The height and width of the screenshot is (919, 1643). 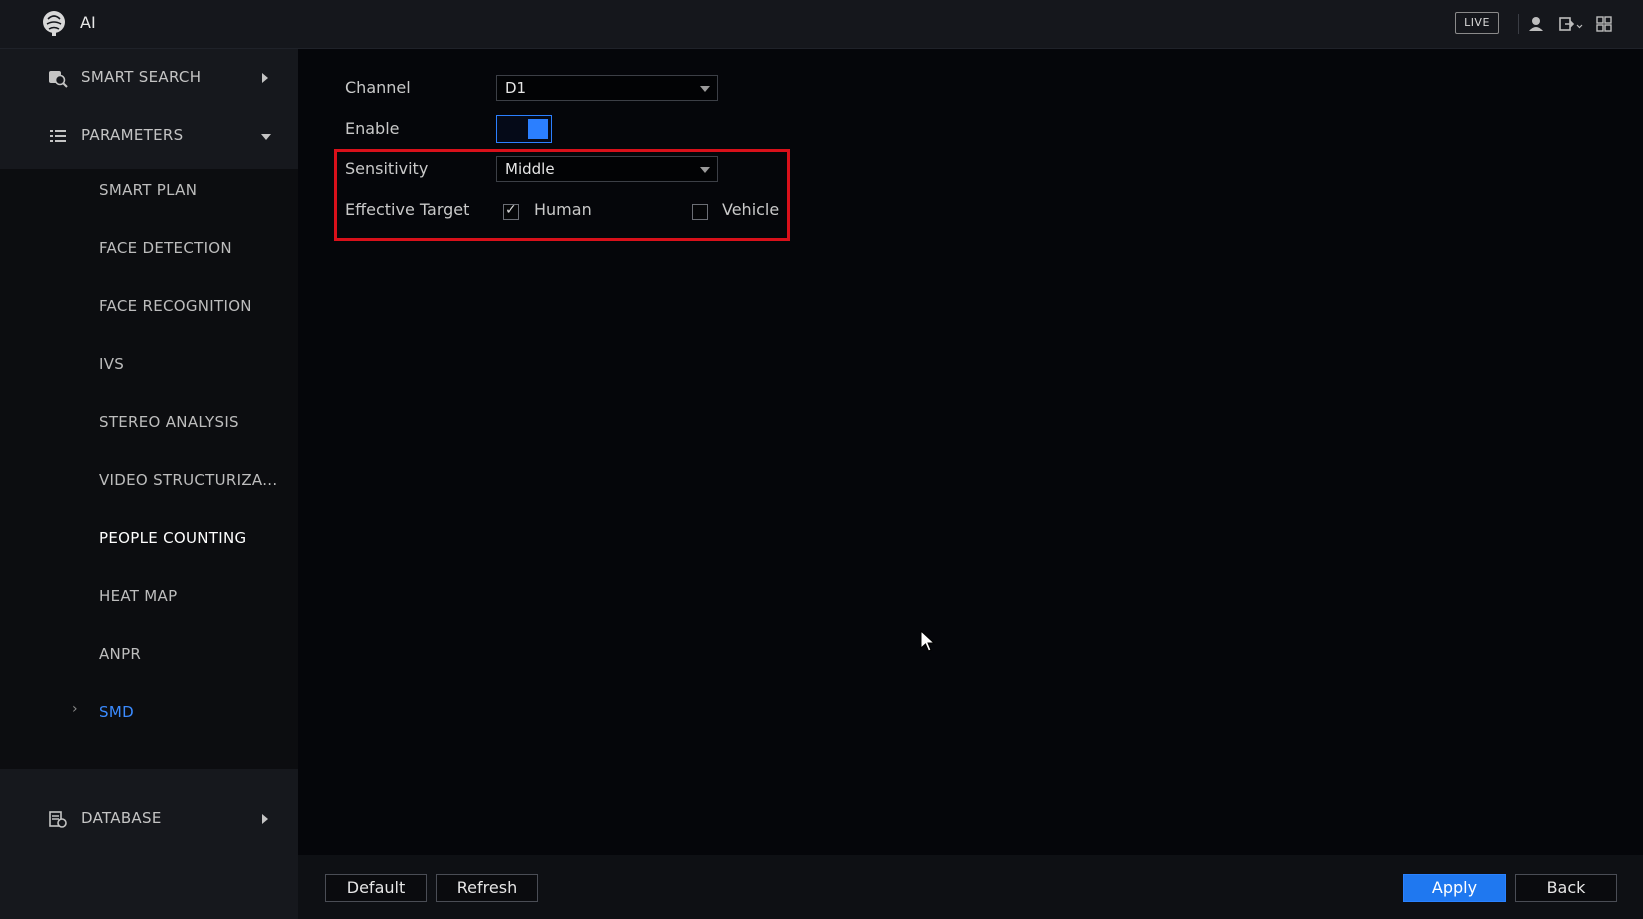 What do you see at coordinates (1454, 888) in the screenshot?
I see `apply-button: Apply` at bounding box center [1454, 888].